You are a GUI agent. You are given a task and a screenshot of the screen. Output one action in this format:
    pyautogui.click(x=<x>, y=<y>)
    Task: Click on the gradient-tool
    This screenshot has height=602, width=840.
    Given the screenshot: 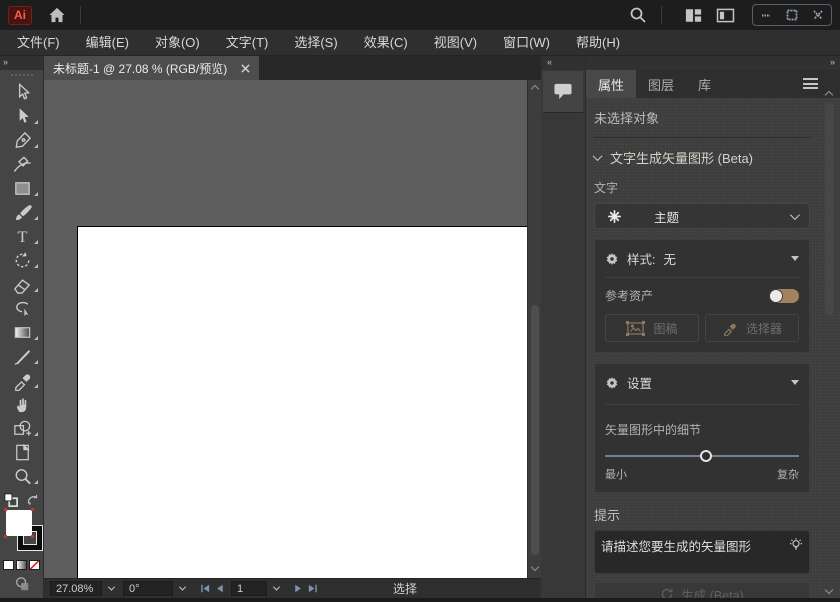 What is the action you would take?
    pyautogui.click(x=22, y=332)
    